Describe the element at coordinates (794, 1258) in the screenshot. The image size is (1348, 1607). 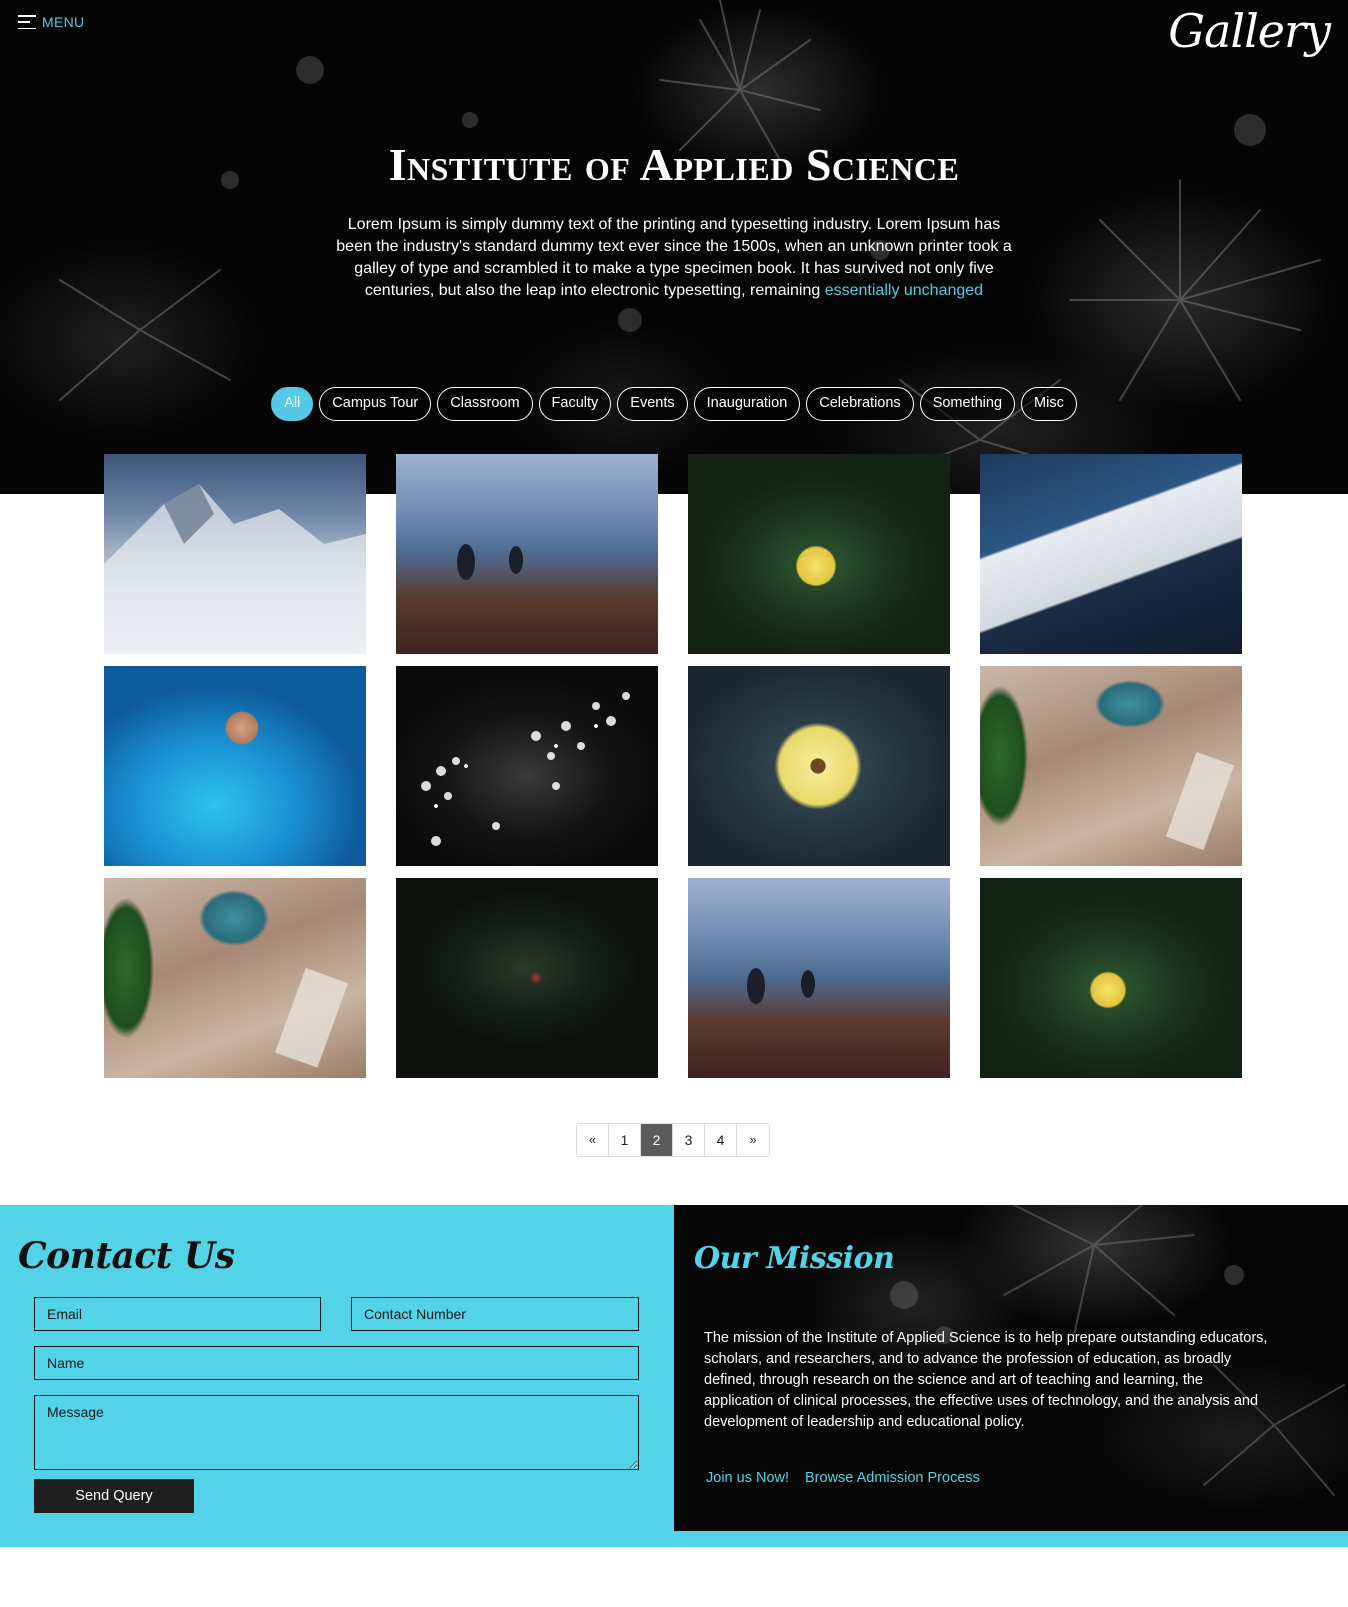
I see `mission-title: Our Mission` at that location.